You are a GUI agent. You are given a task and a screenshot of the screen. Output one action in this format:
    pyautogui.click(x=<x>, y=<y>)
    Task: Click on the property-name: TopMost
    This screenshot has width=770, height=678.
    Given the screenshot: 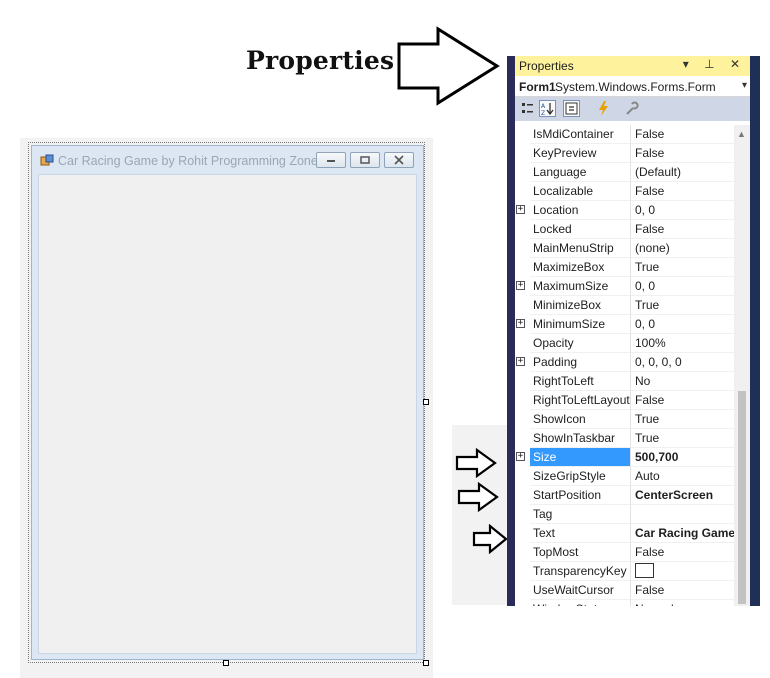 What is the action you would take?
    pyautogui.click(x=580, y=552)
    